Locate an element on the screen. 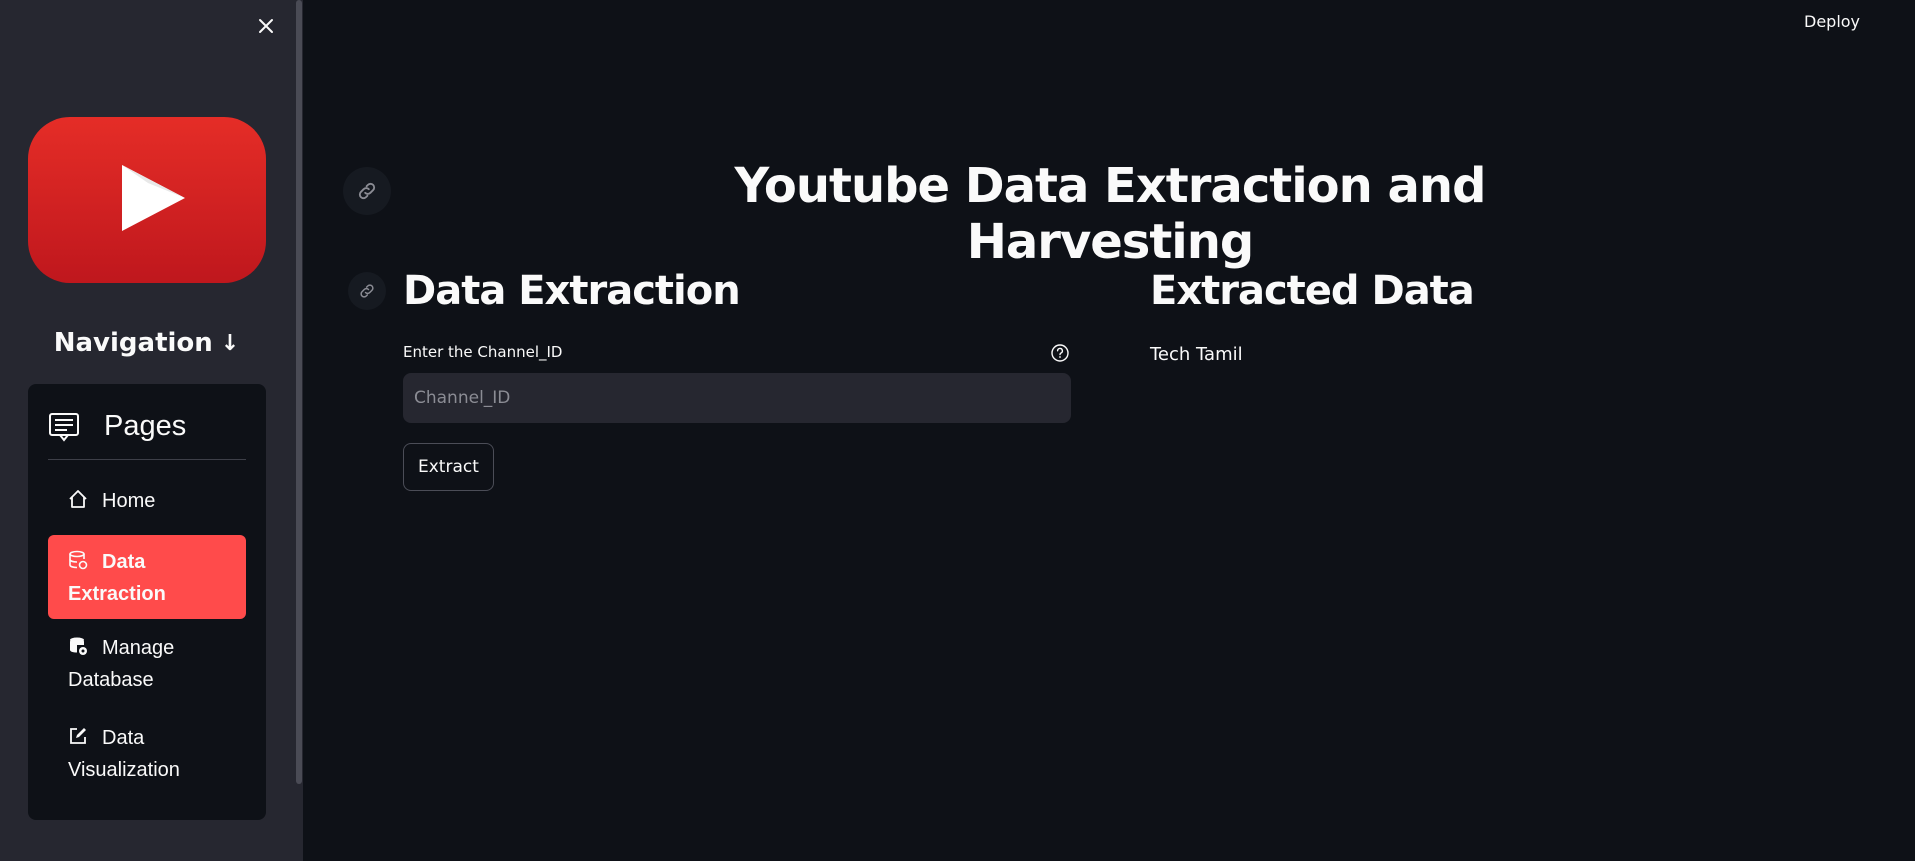  title-anchor-link is located at coordinates (367, 191).